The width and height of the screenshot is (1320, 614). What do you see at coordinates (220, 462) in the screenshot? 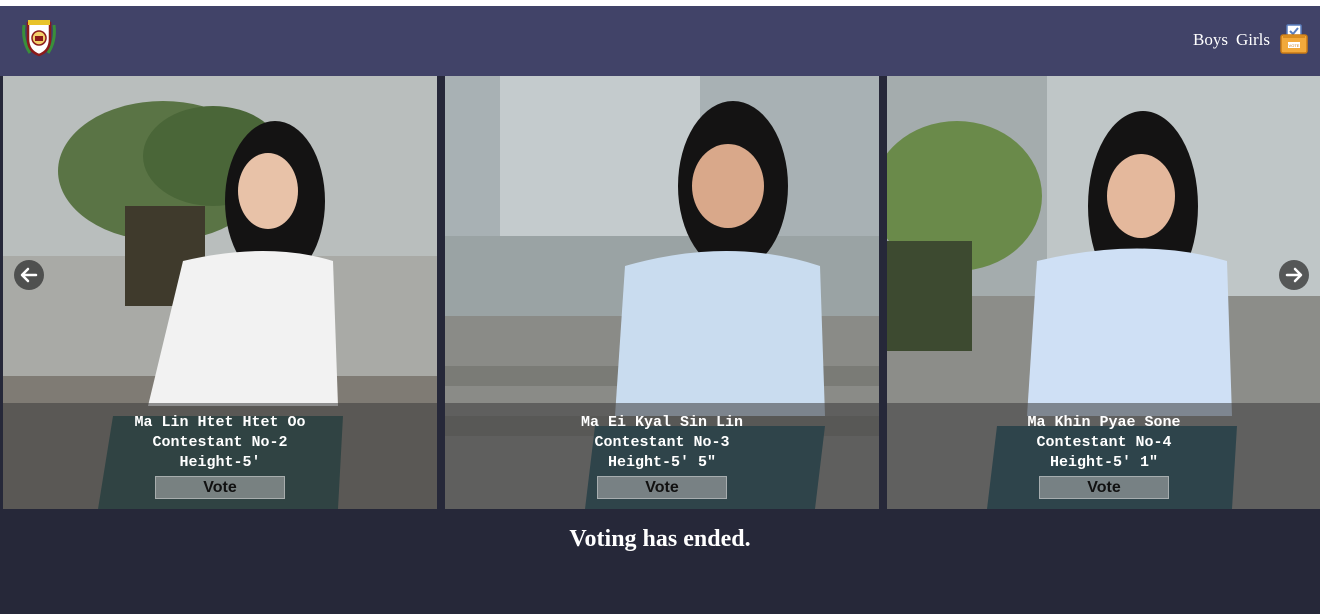
I see `contestant-height: Height-5'` at bounding box center [220, 462].